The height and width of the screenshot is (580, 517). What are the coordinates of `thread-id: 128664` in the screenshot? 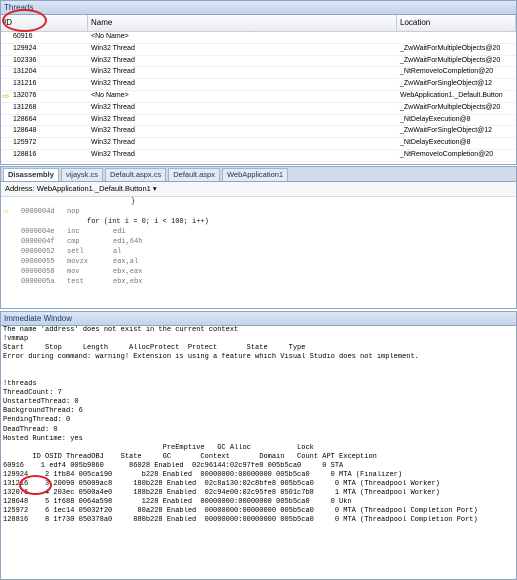 It's located at (25, 119).